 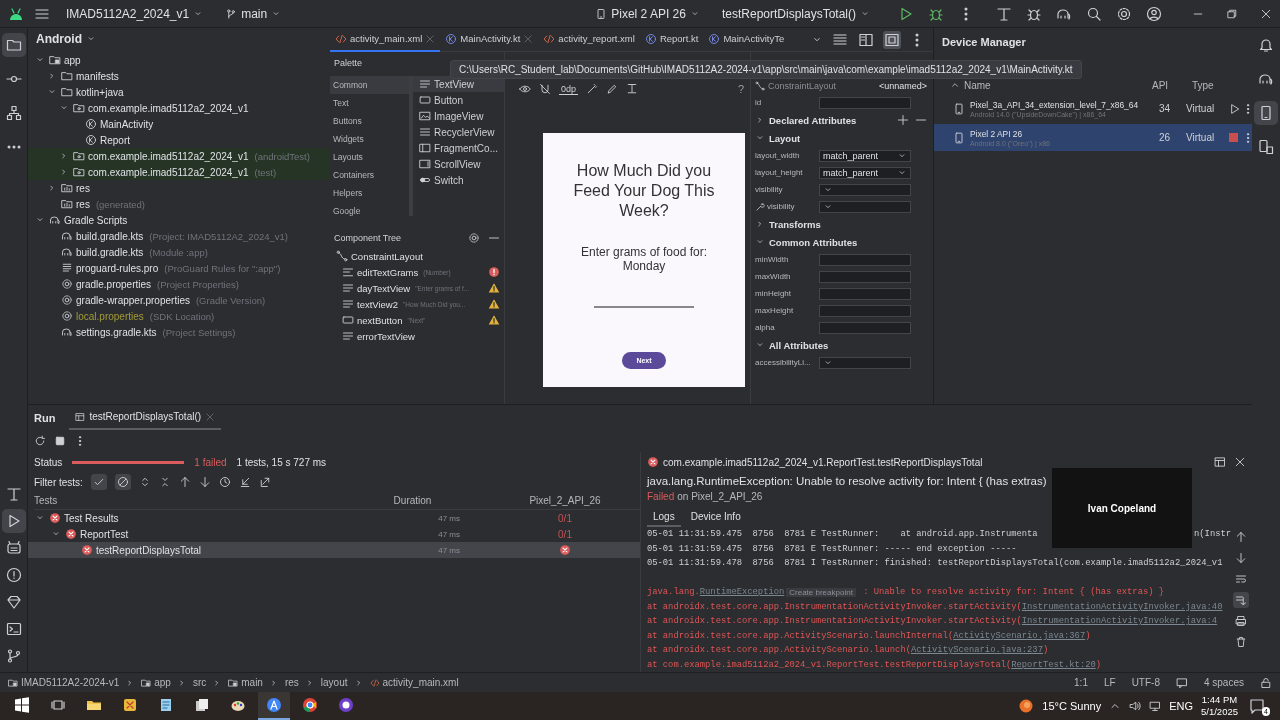 What do you see at coordinates (977, 85) in the screenshot?
I see `column-header: Name` at bounding box center [977, 85].